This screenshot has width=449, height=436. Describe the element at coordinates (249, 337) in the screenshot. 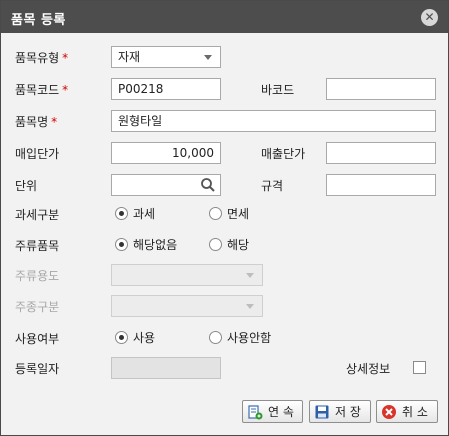

I see `usage-option-unused: 사용안함` at that location.